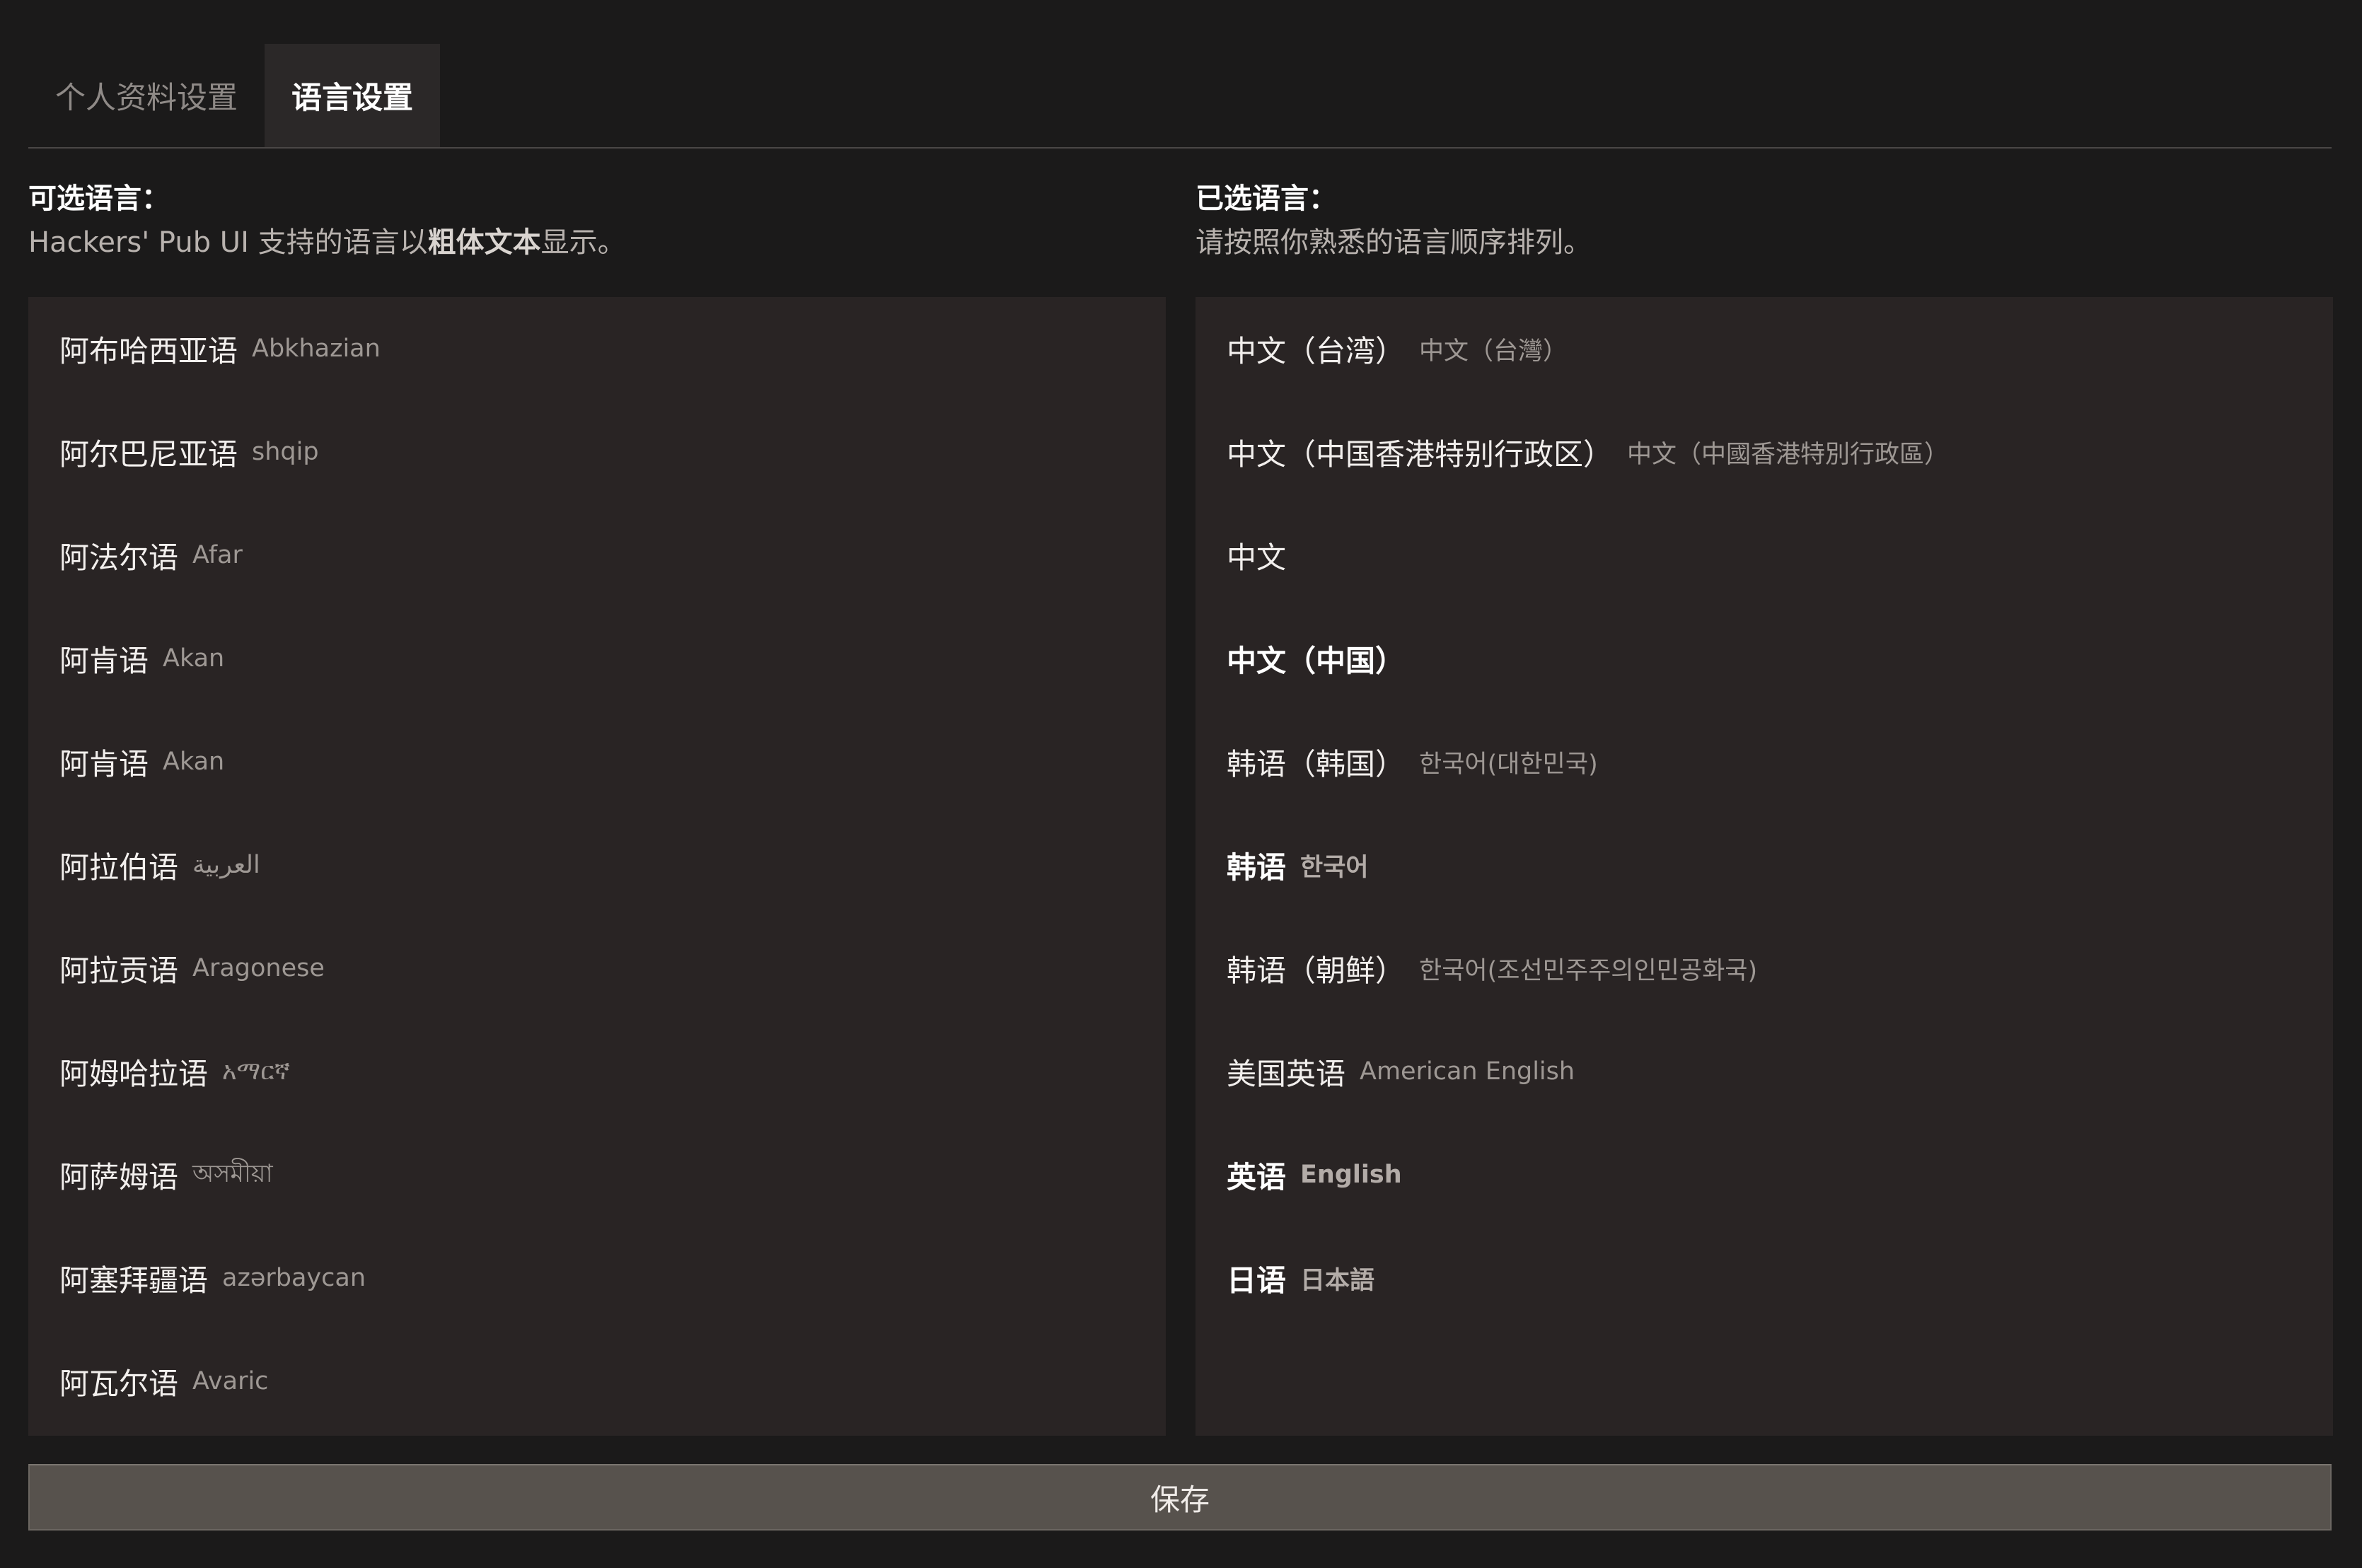 The height and width of the screenshot is (1568, 2362). Describe the element at coordinates (1257, 558) in the screenshot. I see `language-name: 中文` at that location.